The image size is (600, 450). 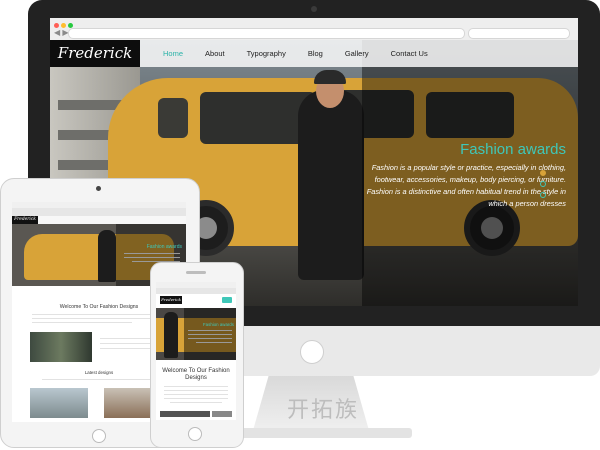 I want to click on nav-item-typography: Typography, so click(x=266, y=53).